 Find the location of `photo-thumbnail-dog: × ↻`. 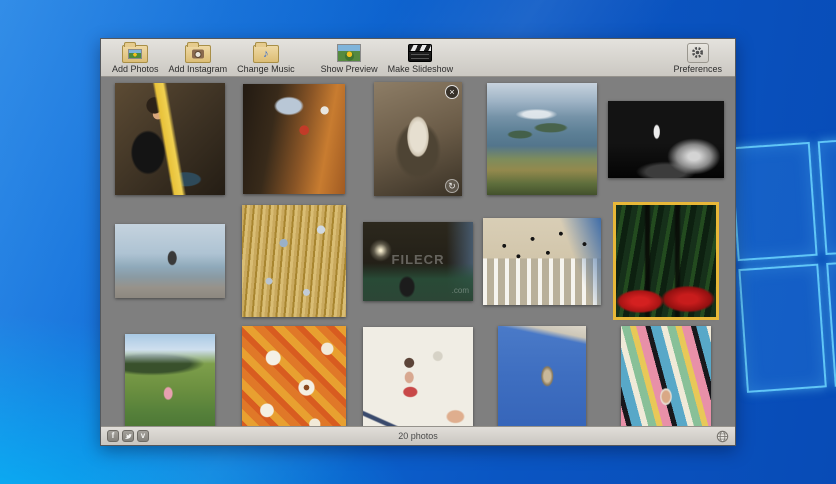

photo-thumbnail-dog: × ↻ is located at coordinates (418, 139).